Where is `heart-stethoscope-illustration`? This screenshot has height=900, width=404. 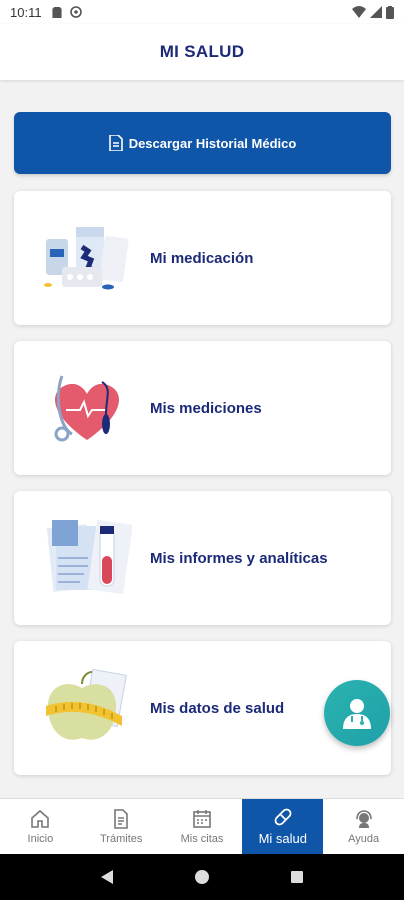 heart-stethoscope-illustration is located at coordinates (87, 408).